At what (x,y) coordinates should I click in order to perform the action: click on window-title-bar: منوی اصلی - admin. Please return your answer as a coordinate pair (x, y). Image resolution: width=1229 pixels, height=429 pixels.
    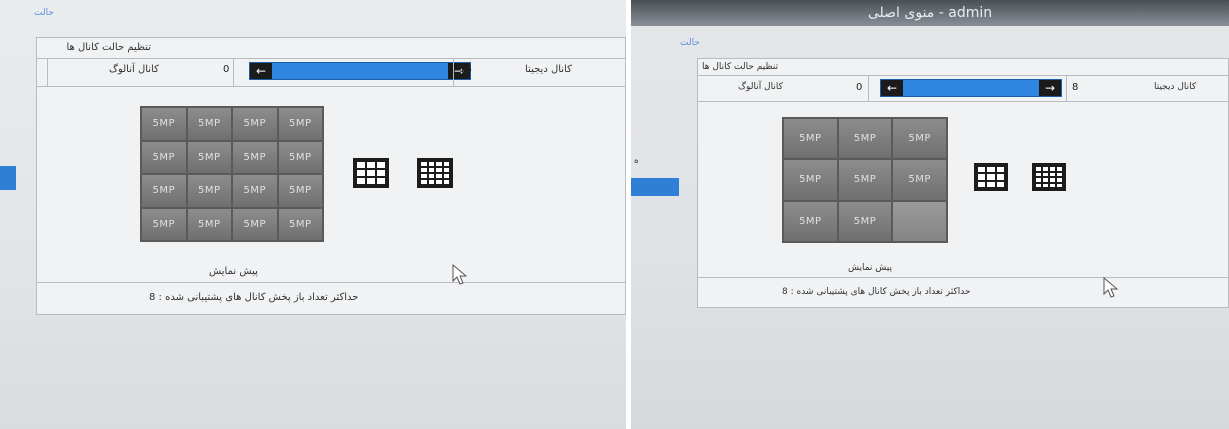
    Looking at the image, I should click on (930, 13).